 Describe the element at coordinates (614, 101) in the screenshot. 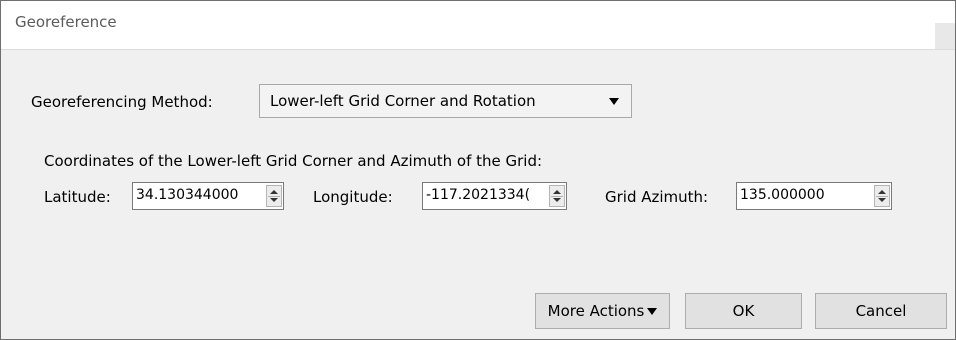

I see `dropdown-arrow-icon` at that location.